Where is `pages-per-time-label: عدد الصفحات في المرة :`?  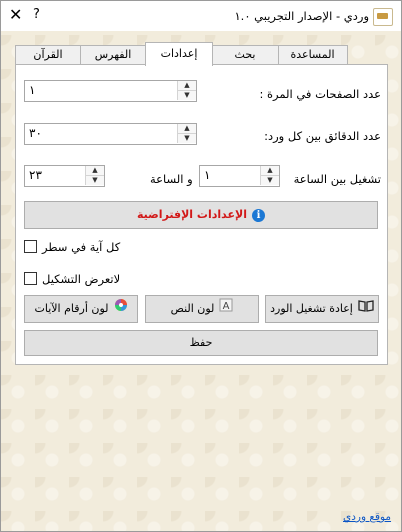
pages-per-time-label: عدد الصفحات في المرة : is located at coordinates (320, 94).